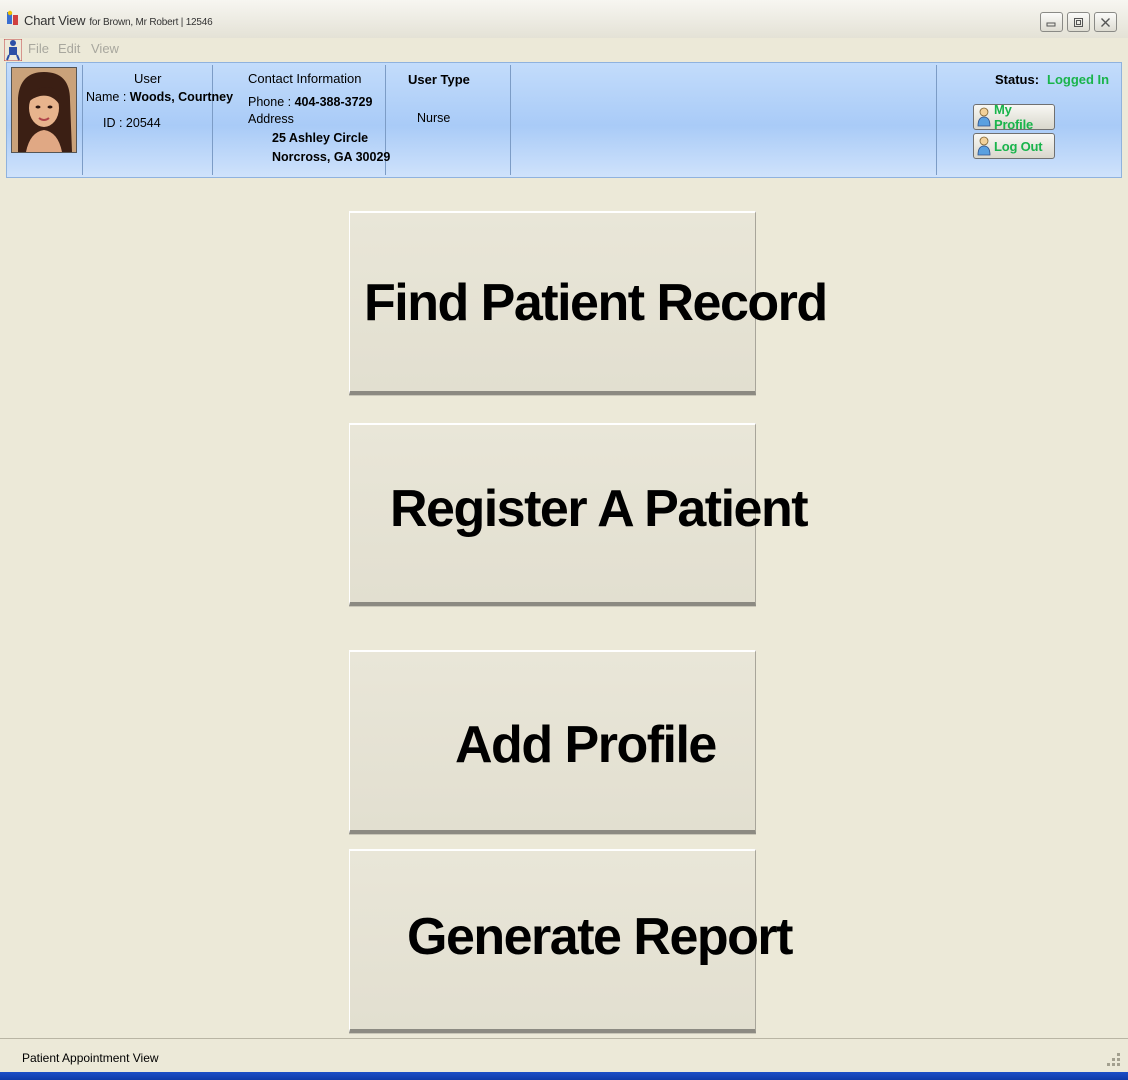 The image size is (1128, 1080). I want to click on user-photo, so click(44, 110).